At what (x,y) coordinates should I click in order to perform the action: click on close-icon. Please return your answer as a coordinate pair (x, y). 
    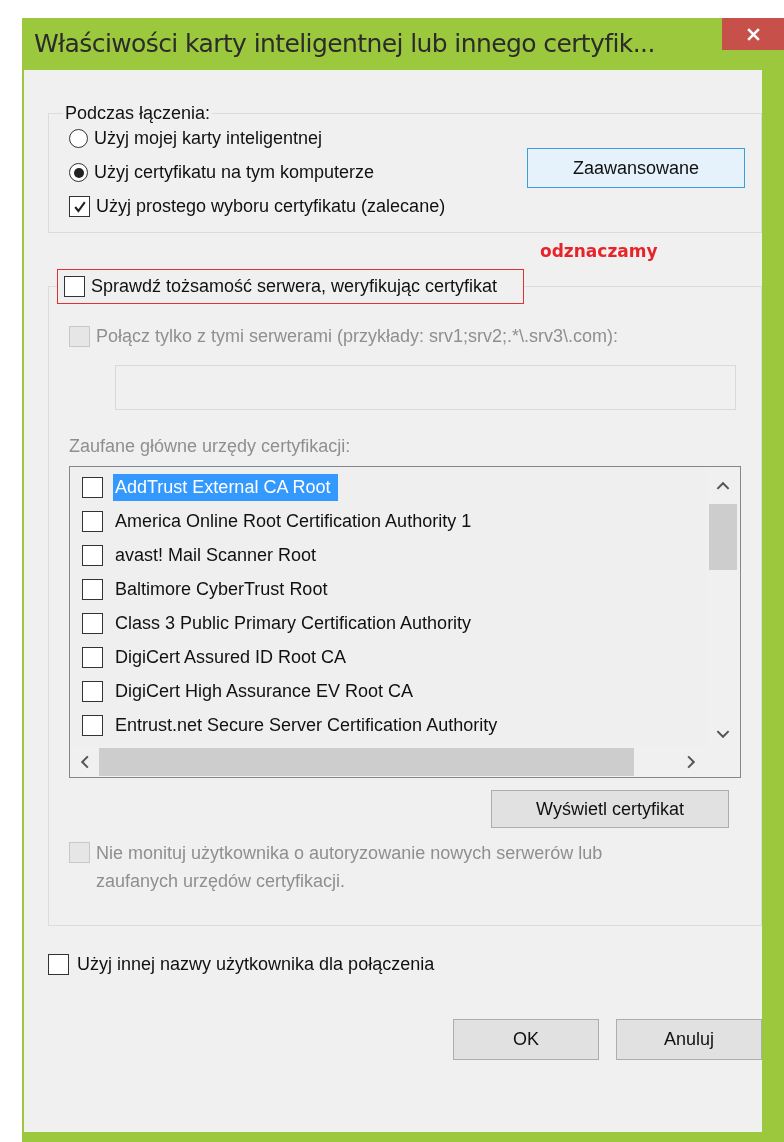
    Looking at the image, I should click on (753, 34).